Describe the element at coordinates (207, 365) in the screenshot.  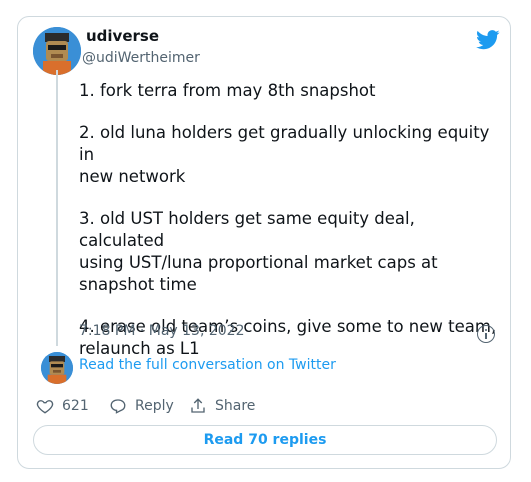
I see `read-conversation-link: Read the full conversation on Twitter` at that location.